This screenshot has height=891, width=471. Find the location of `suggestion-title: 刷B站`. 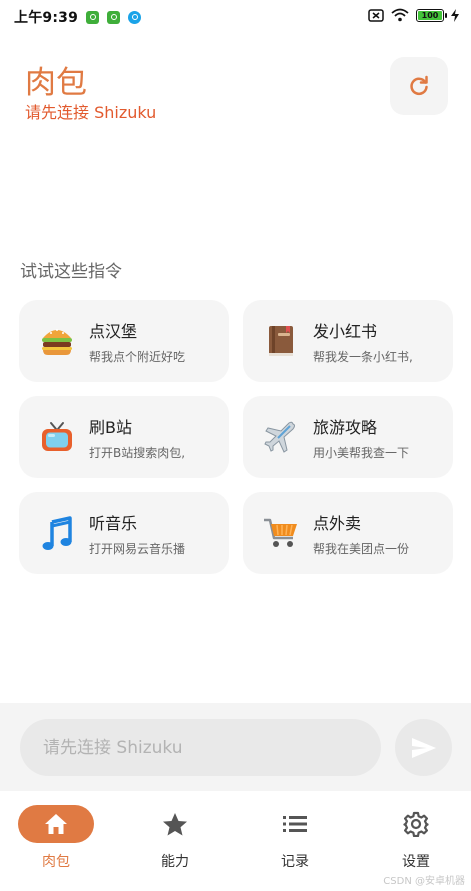

suggestion-title: 刷B站 is located at coordinates (110, 427).